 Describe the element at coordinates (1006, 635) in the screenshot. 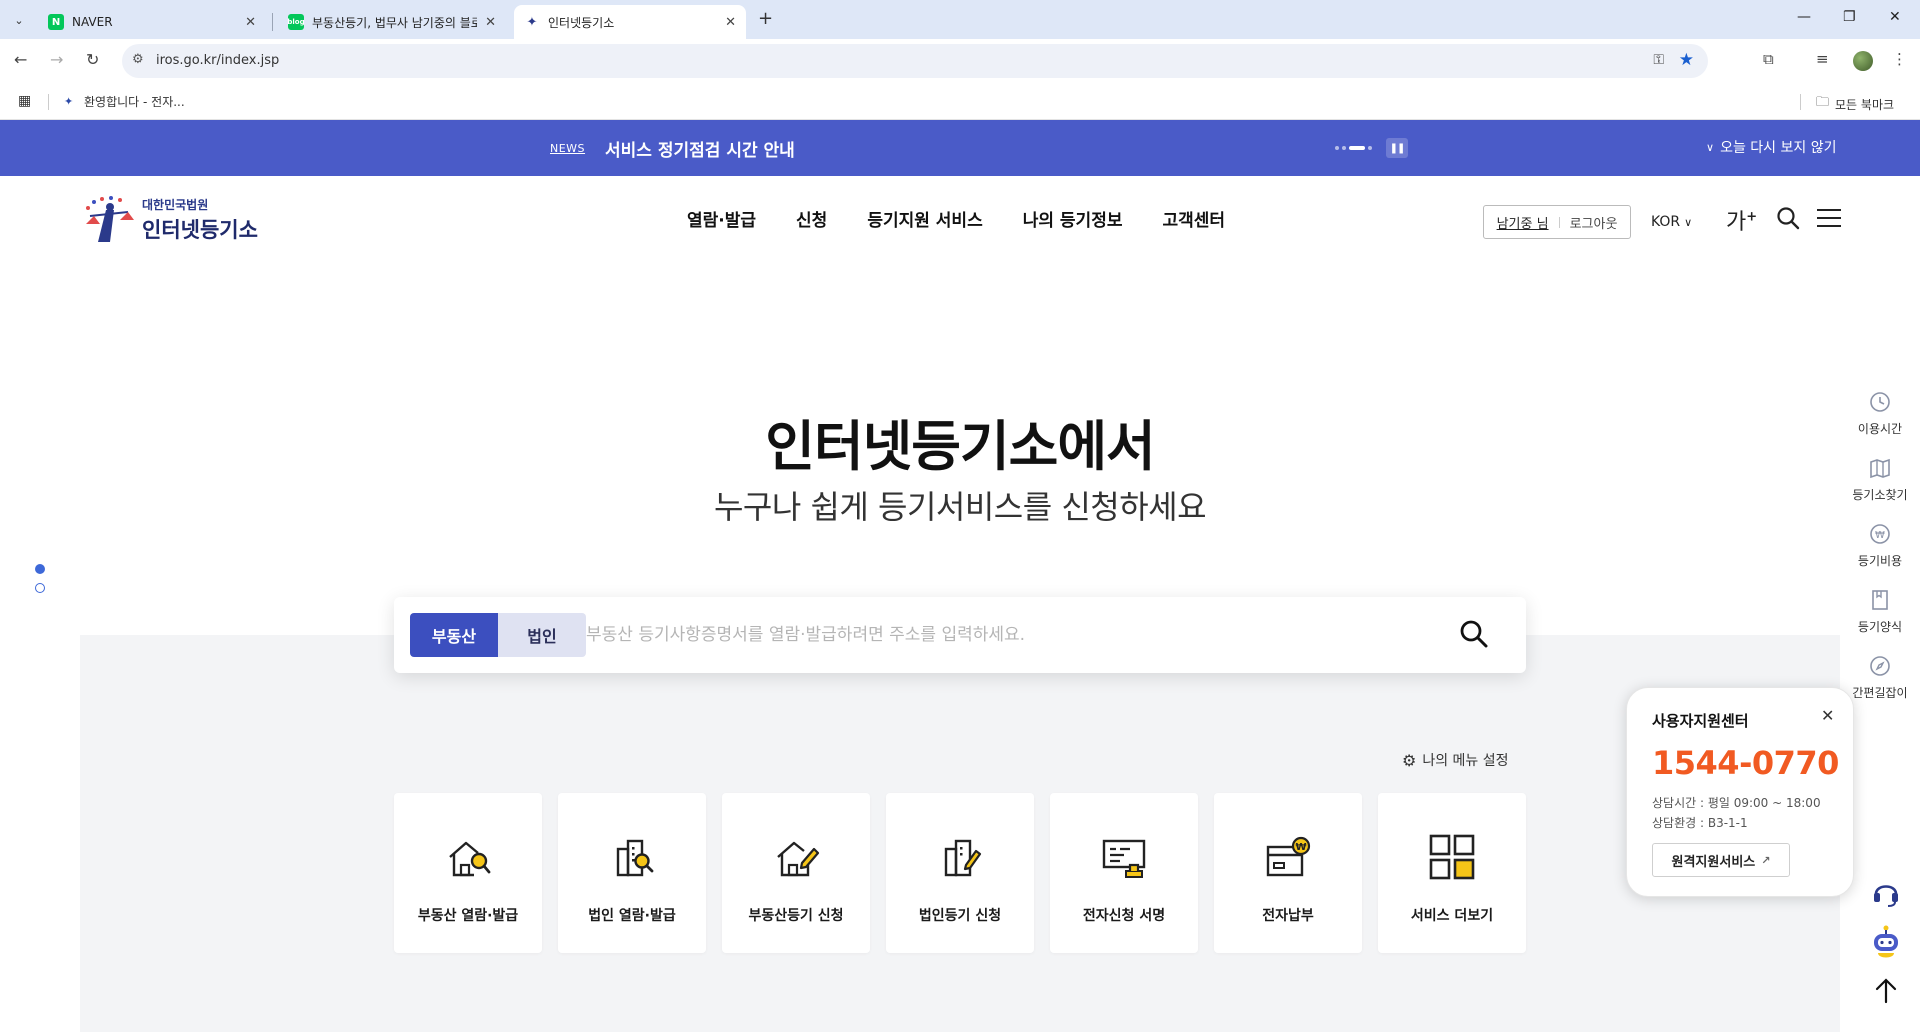

I see `address-search-input` at that location.